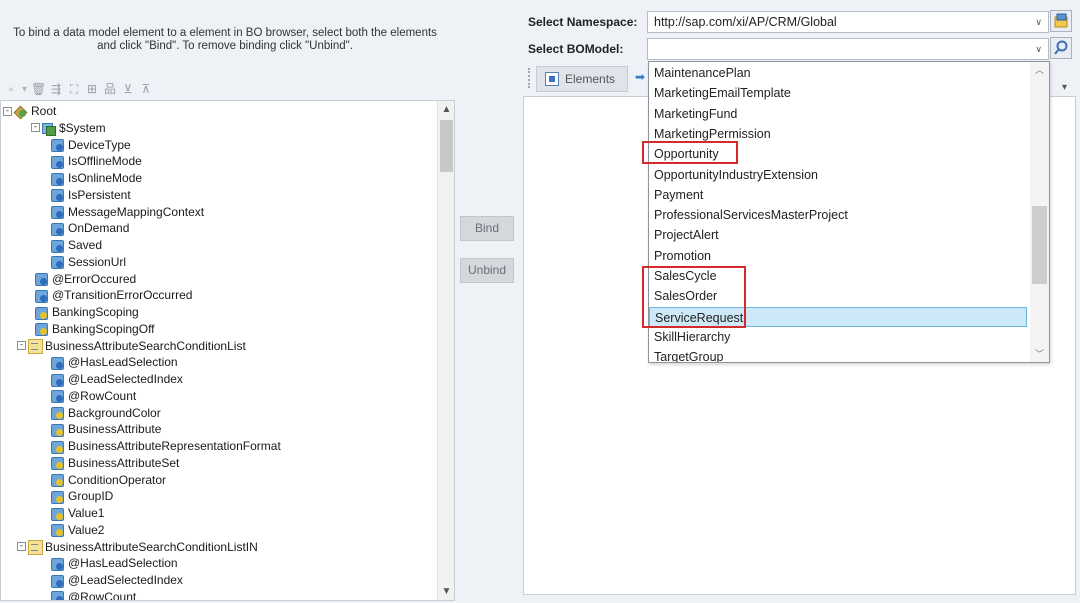 Image resolution: width=1080 pixels, height=603 pixels. Describe the element at coordinates (105, 161) in the screenshot. I see `tree-node-label: IsOfflineMode` at that location.